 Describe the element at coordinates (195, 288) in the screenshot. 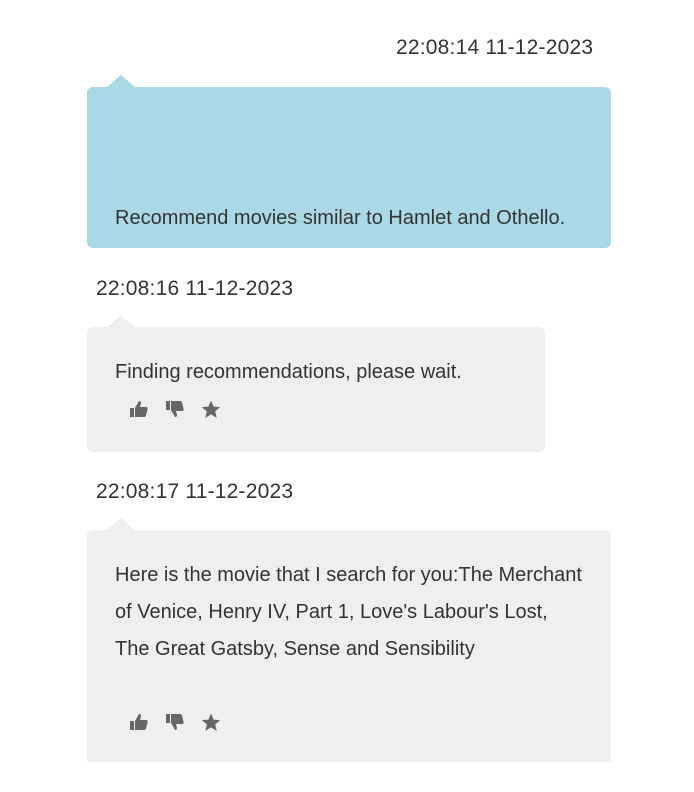

I see `message-timestamp: 22:08:16 11-12-2023` at that location.